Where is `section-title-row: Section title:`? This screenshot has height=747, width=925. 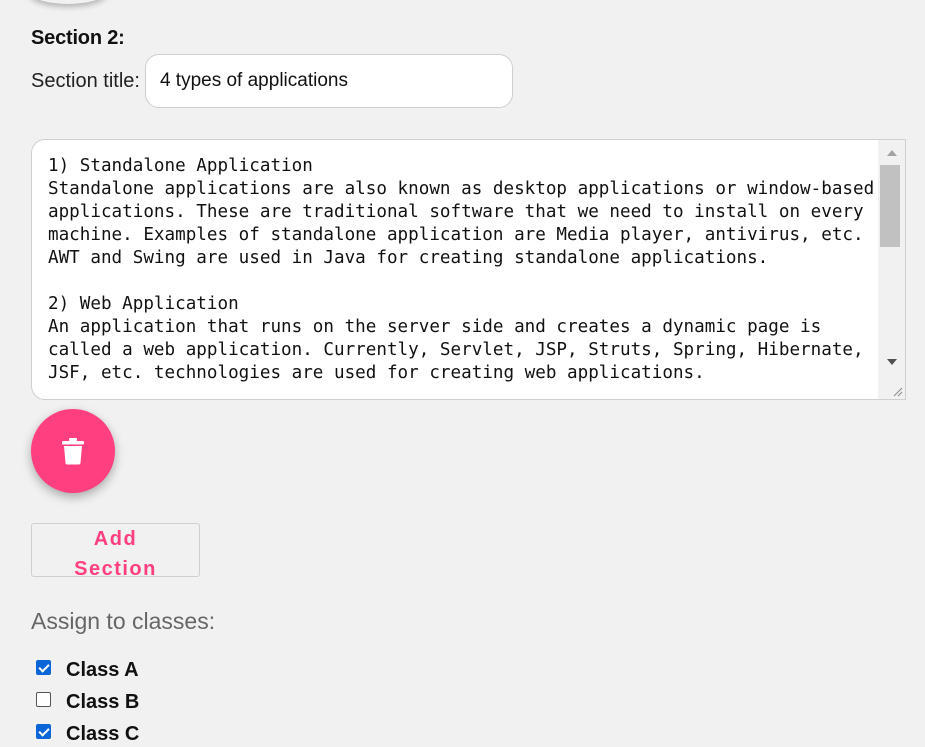
section-title-row: Section title: is located at coordinates (272, 81).